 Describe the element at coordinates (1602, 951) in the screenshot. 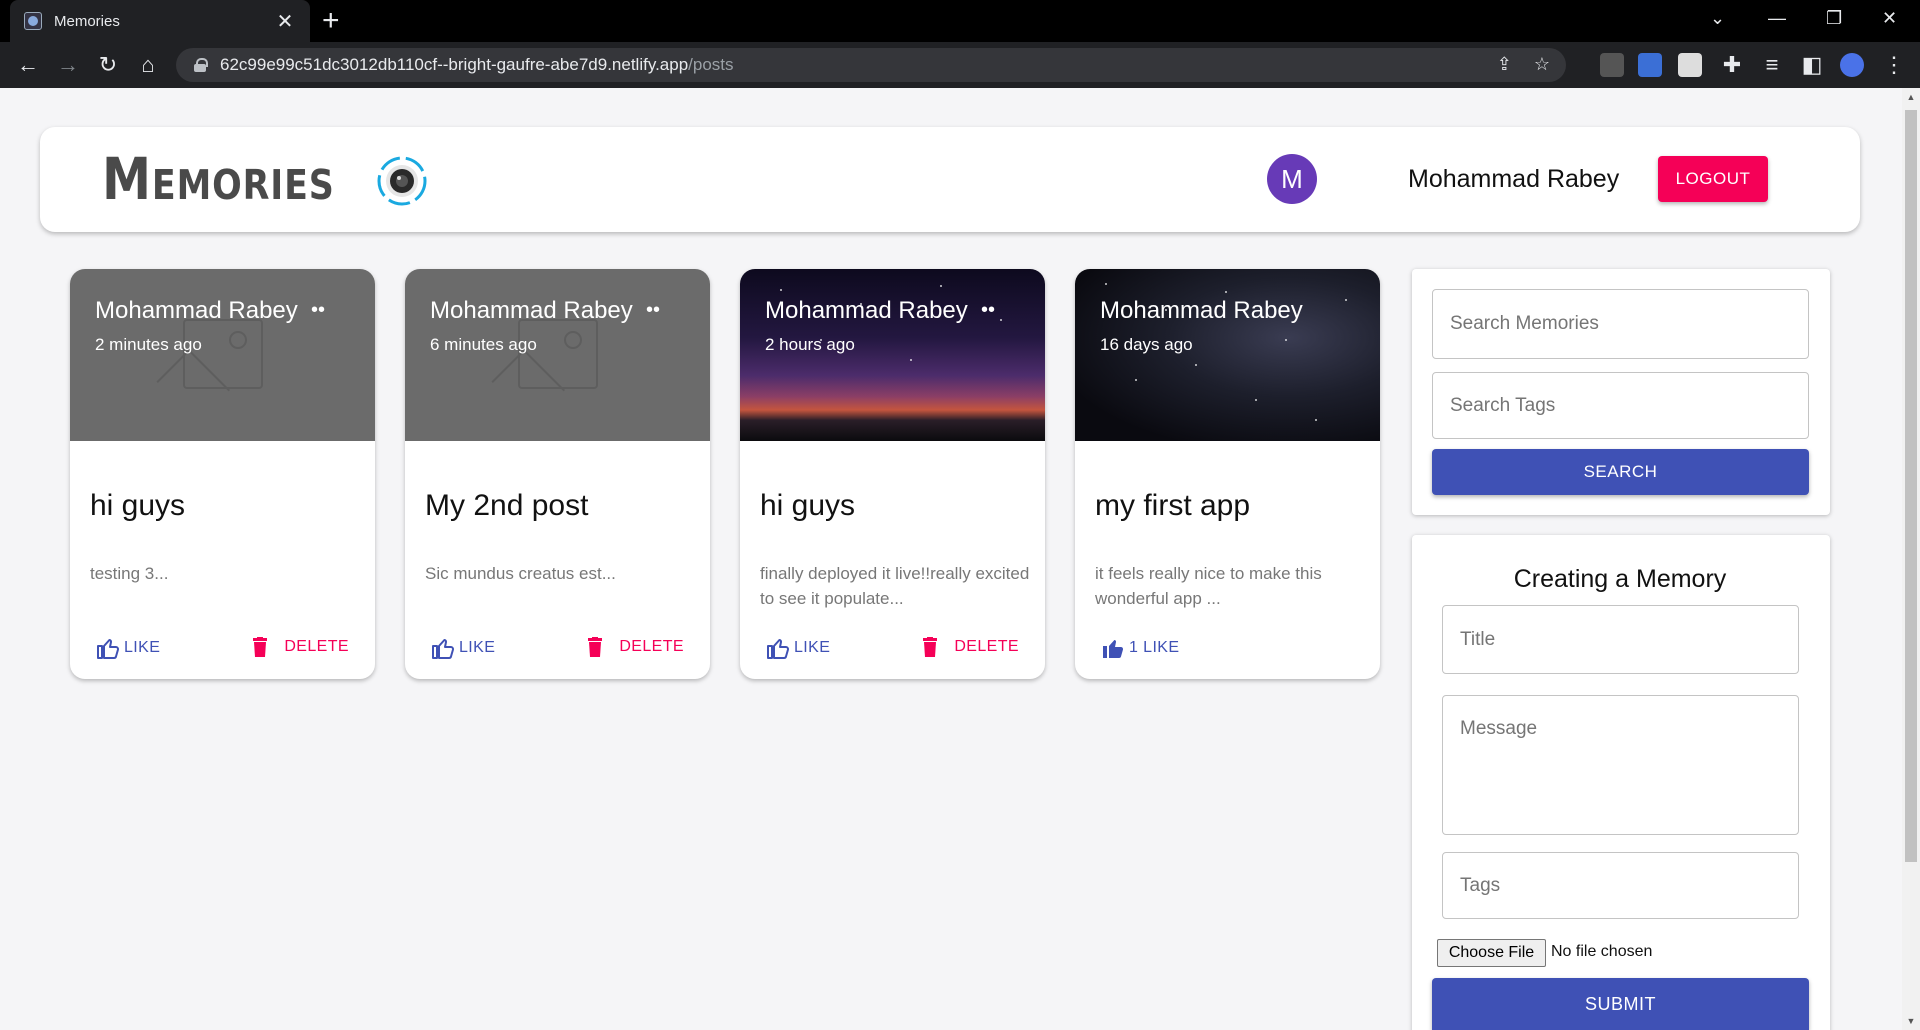

I see `file-status: No file chosen` at that location.